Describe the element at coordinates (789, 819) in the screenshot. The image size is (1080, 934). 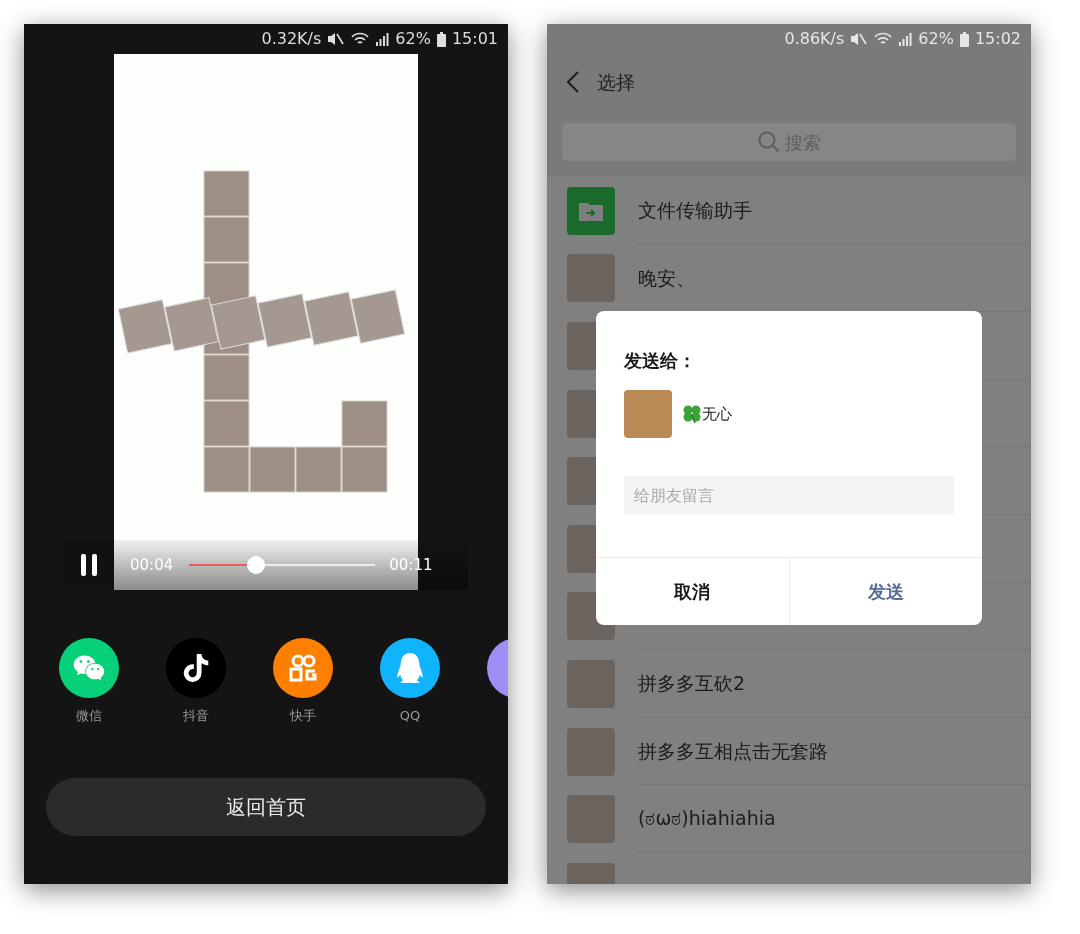
I see `contact-row: (ಠωಠ)hiahiahia` at that location.